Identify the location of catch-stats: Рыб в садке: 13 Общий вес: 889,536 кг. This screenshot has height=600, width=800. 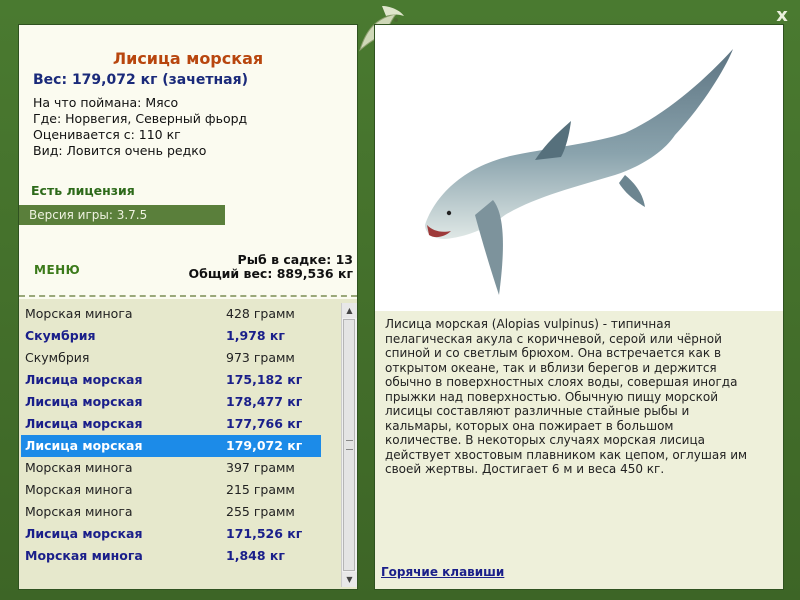
(271, 267).